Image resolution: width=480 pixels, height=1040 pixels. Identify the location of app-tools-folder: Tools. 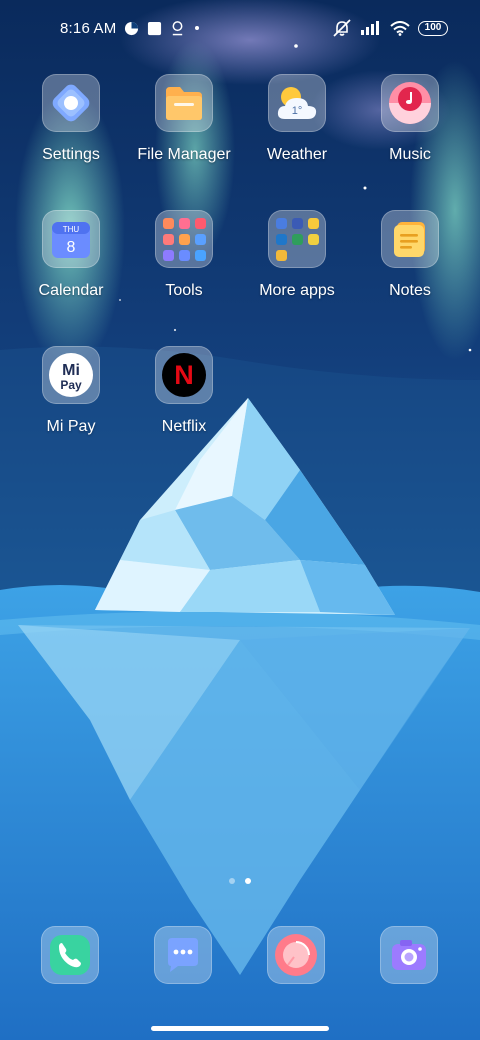
(184, 255).